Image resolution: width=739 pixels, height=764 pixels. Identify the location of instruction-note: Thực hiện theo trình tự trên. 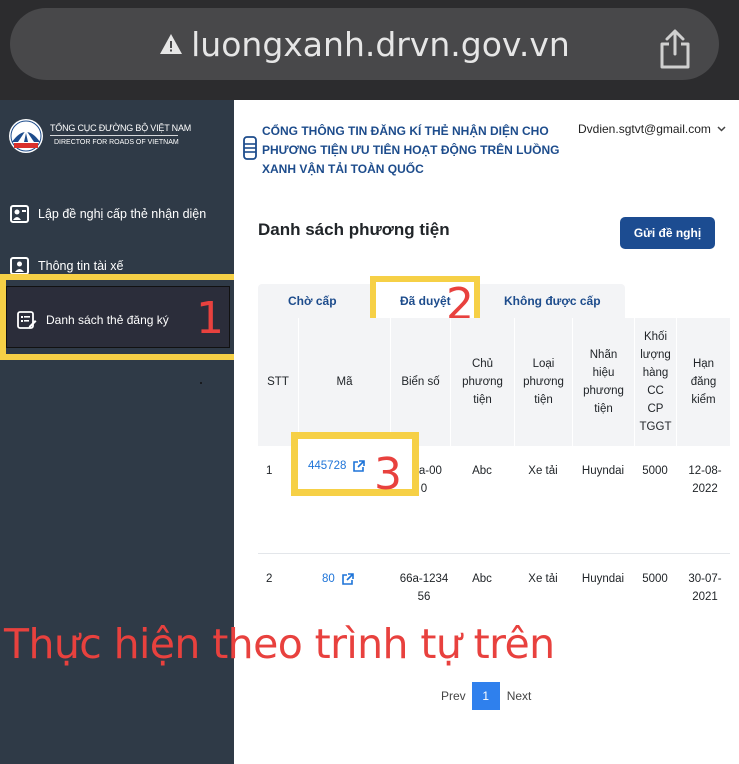
(279, 644).